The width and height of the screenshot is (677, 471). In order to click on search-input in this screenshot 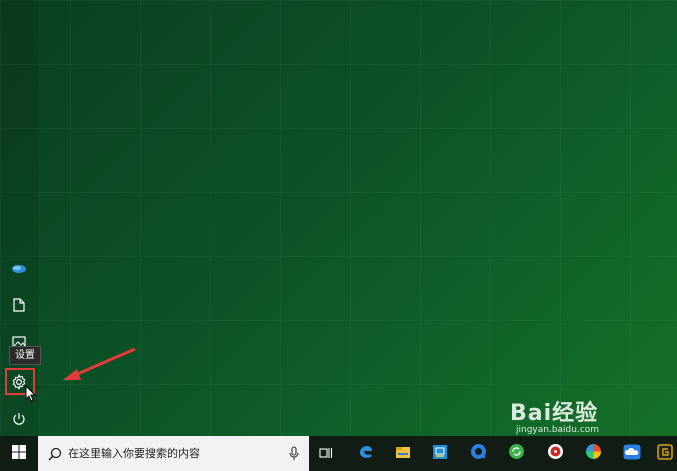, I will do `click(178, 453)`.